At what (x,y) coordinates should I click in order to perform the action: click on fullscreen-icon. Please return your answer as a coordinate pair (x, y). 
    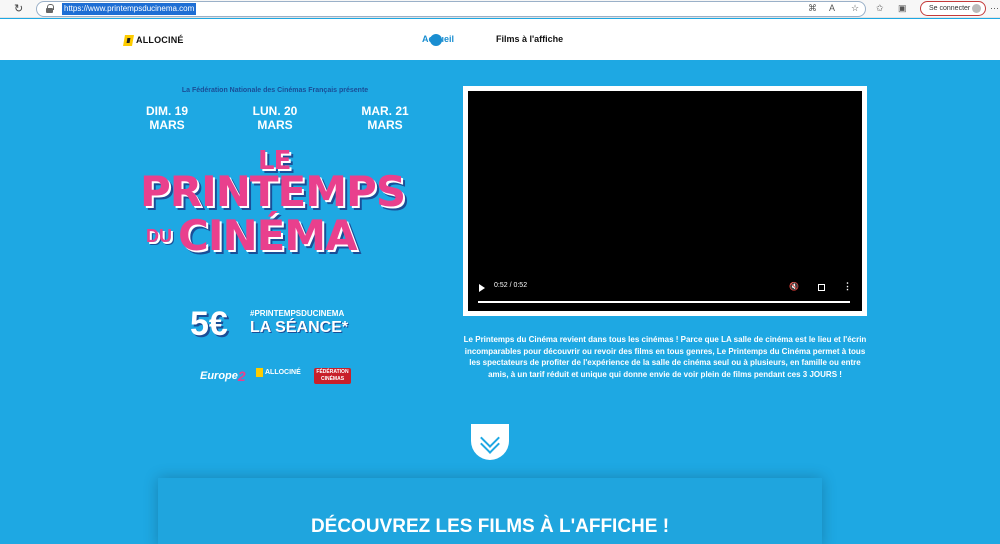
    Looking at the image, I should click on (821, 287).